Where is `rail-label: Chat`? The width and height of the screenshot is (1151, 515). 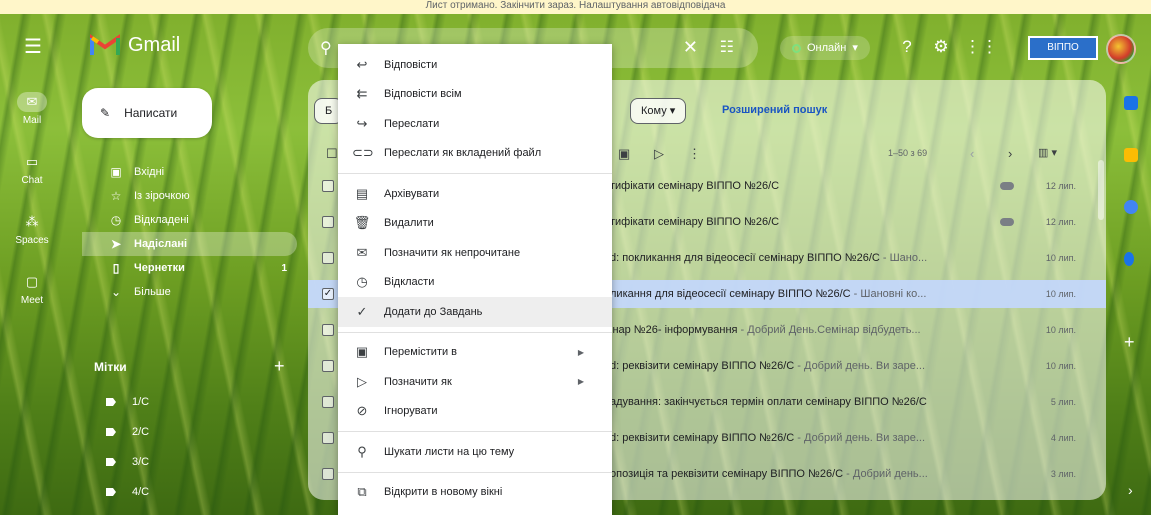
rail-label: Chat is located at coordinates (32, 180).